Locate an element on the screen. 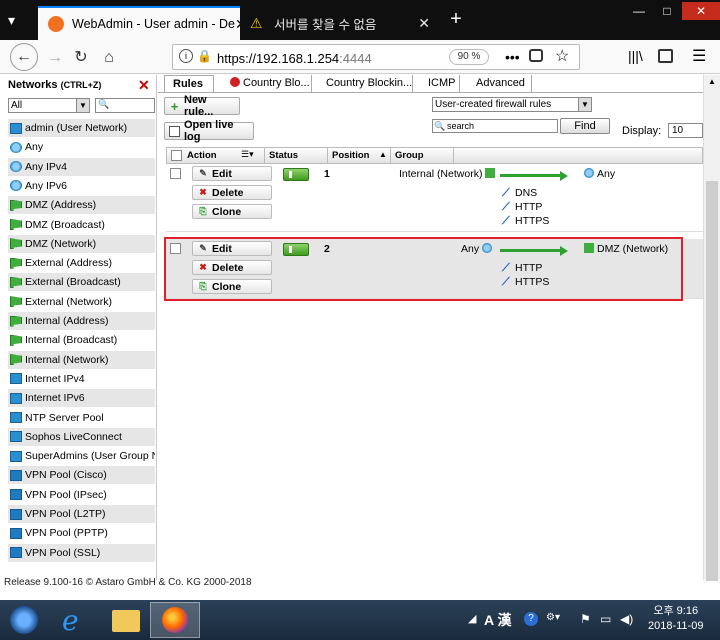 This screenshot has height=640, width=720. network-item: Internal (Address) is located at coordinates (81, 321).